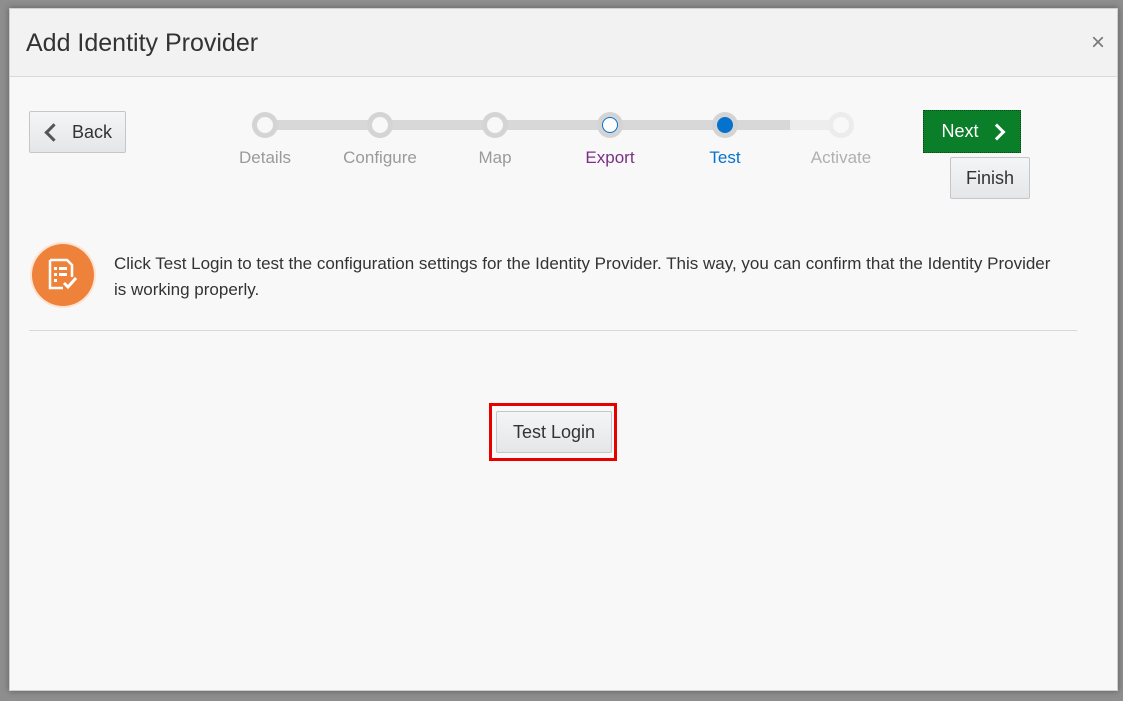 This screenshot has height=701, width=1123. Describe the element at coordinates (960, 131) in the screenshot. I see `next-label: Next` at that location.